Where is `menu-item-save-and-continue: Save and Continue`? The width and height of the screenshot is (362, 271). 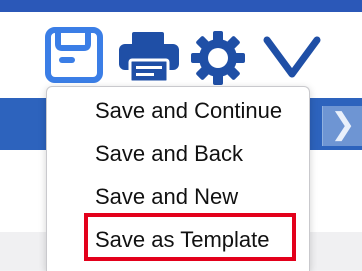
menu-item-save-and-continue: Save and Continue is located at coordinates (178, 111).